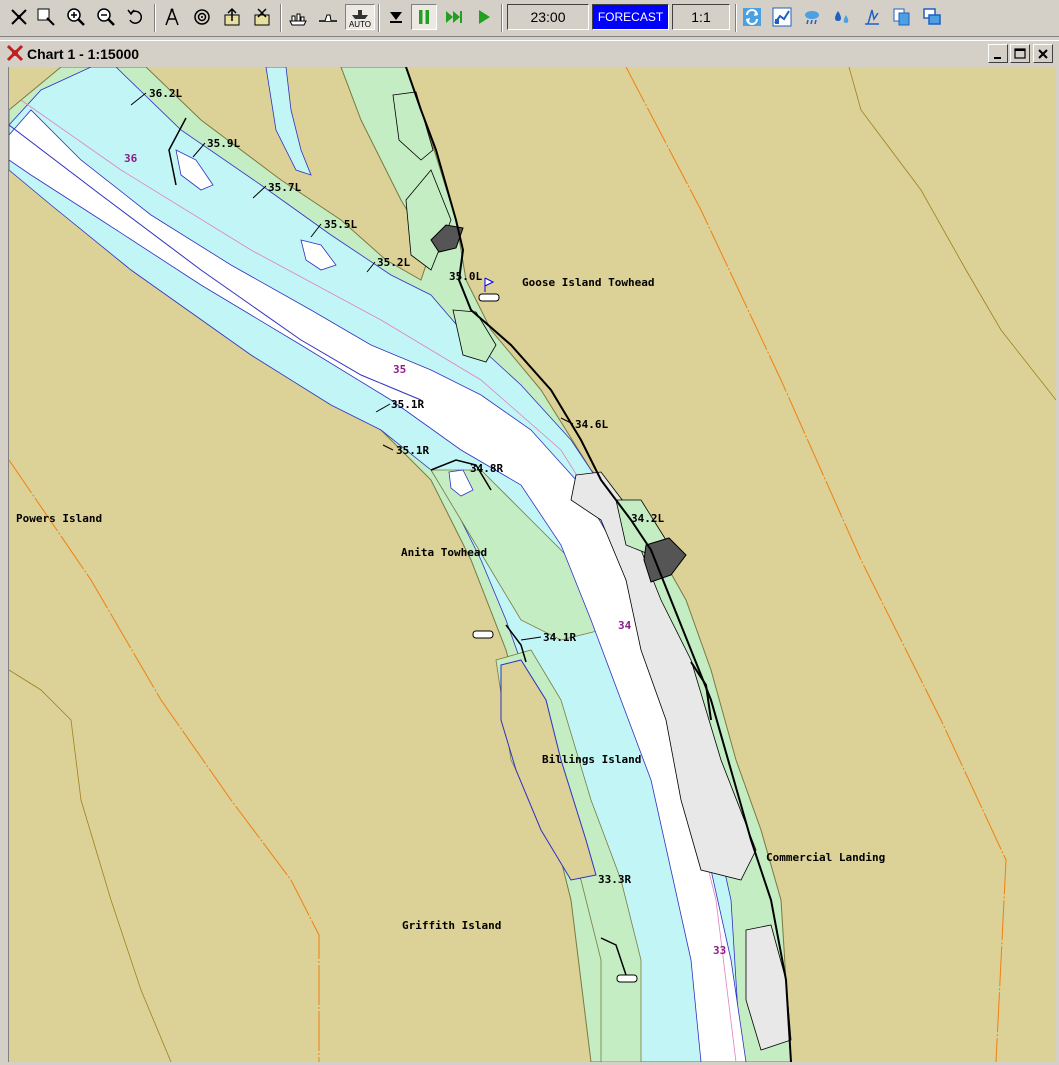 This screenshot has height=1065, width=1059. Describe the element at coordinates (172, 17) in the screenshot. I see `compass-icon` at that location.